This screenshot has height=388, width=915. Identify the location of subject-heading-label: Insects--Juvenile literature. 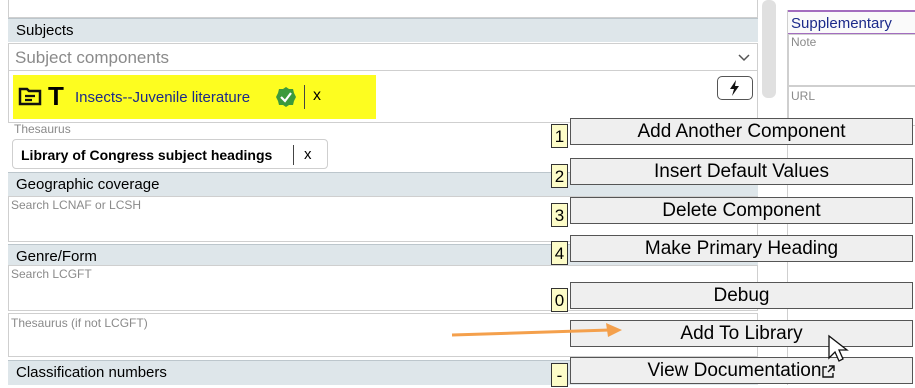
(163, 97).